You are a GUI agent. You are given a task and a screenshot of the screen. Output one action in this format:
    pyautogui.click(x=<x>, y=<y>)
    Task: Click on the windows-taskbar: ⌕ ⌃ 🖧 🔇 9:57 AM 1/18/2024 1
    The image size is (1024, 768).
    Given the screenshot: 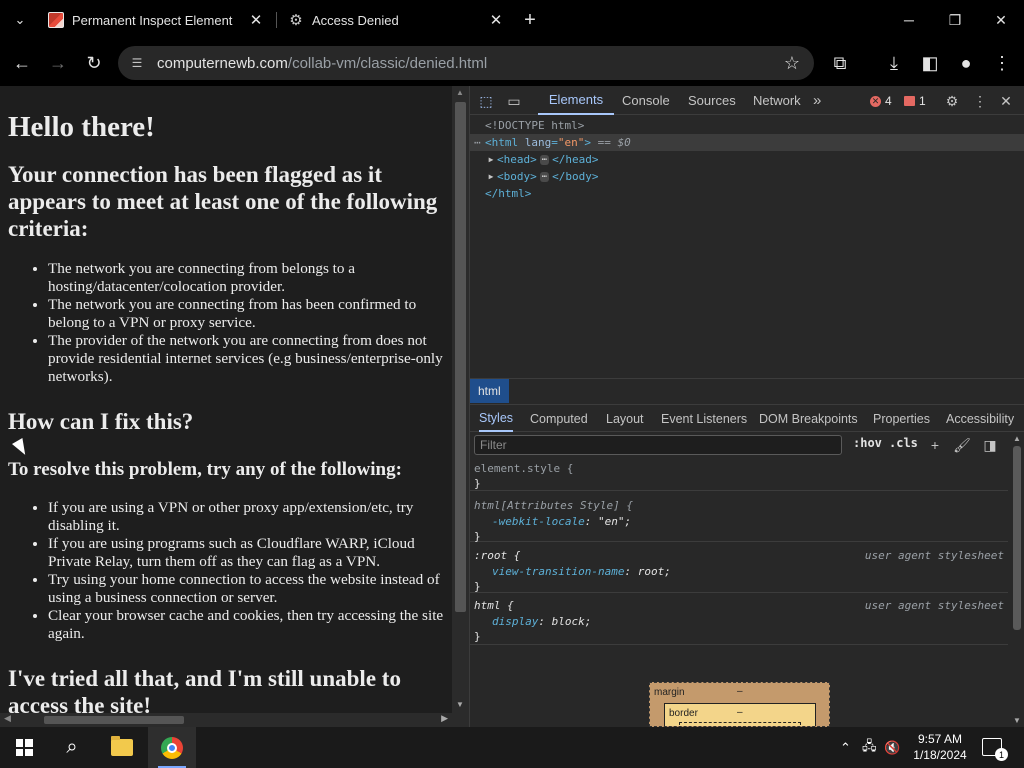 What is the action you would take?
    pyautogui.click(x=512, y=747)
    